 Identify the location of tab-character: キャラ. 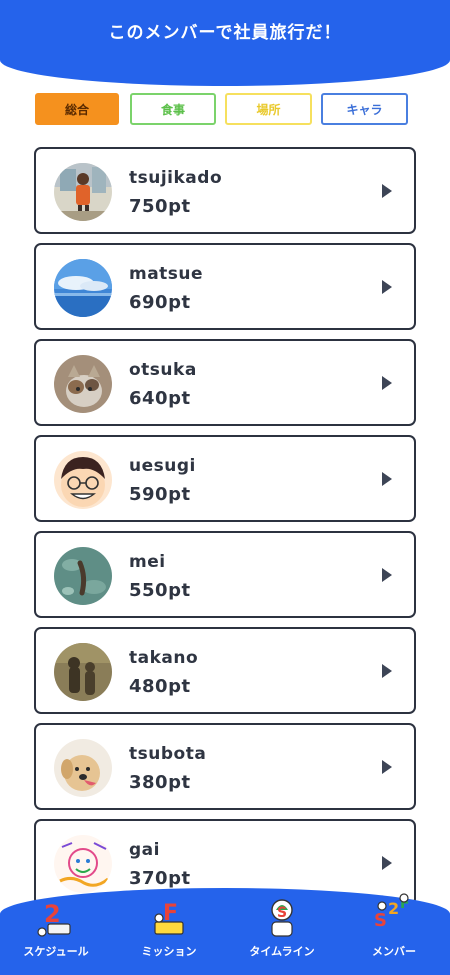
(364, 109).